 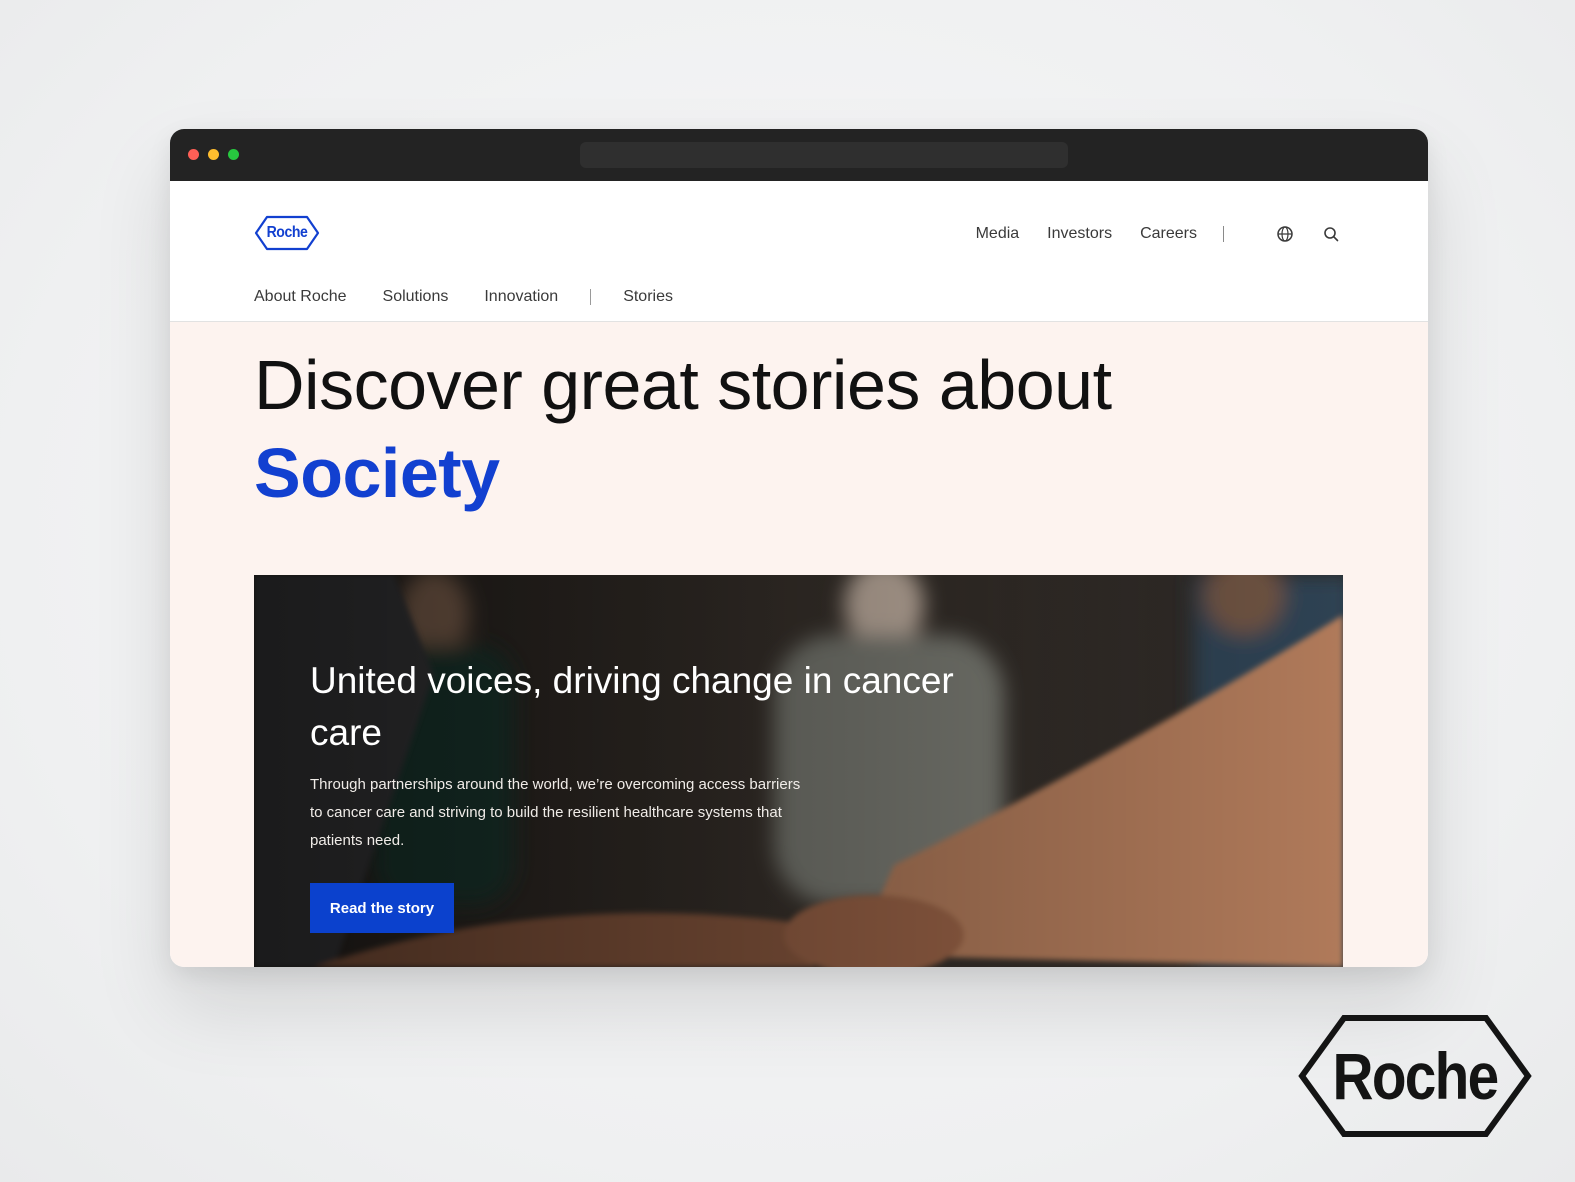 What do you see at coordinates (213, 154) in the screenshot?
I see `minimize-window-dot` at bounding box center [213, 154].